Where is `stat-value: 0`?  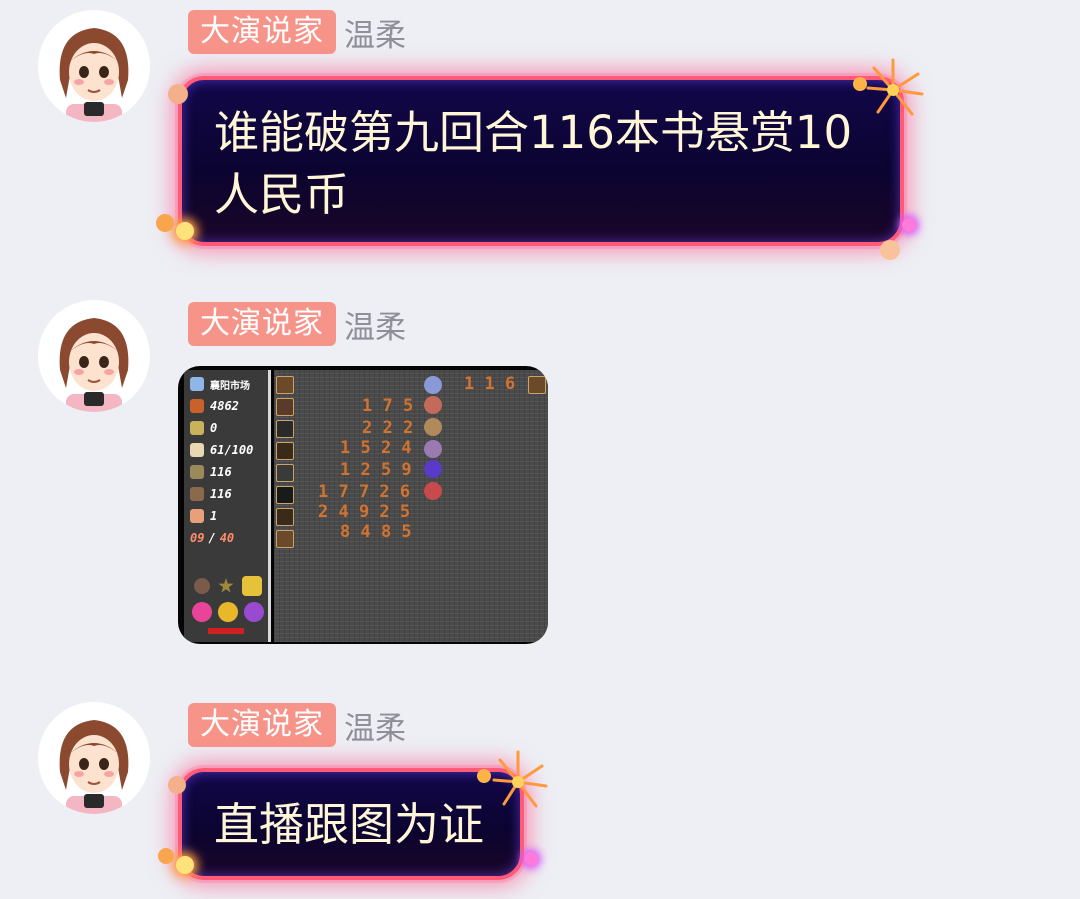 stat-value: 0 is located at coordinates (214, 428).